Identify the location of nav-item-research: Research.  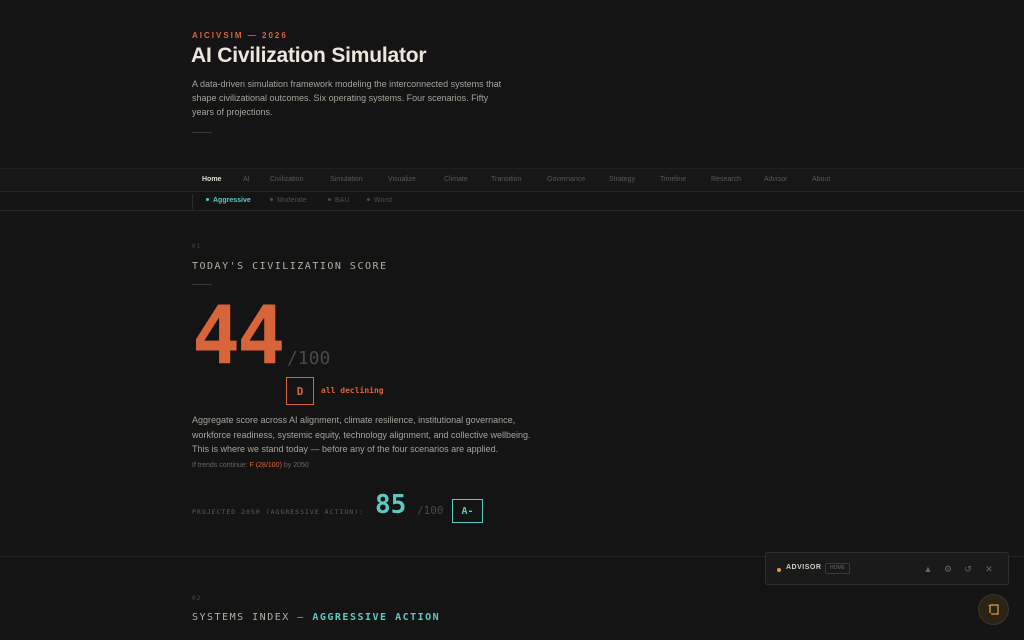
(726, 179).